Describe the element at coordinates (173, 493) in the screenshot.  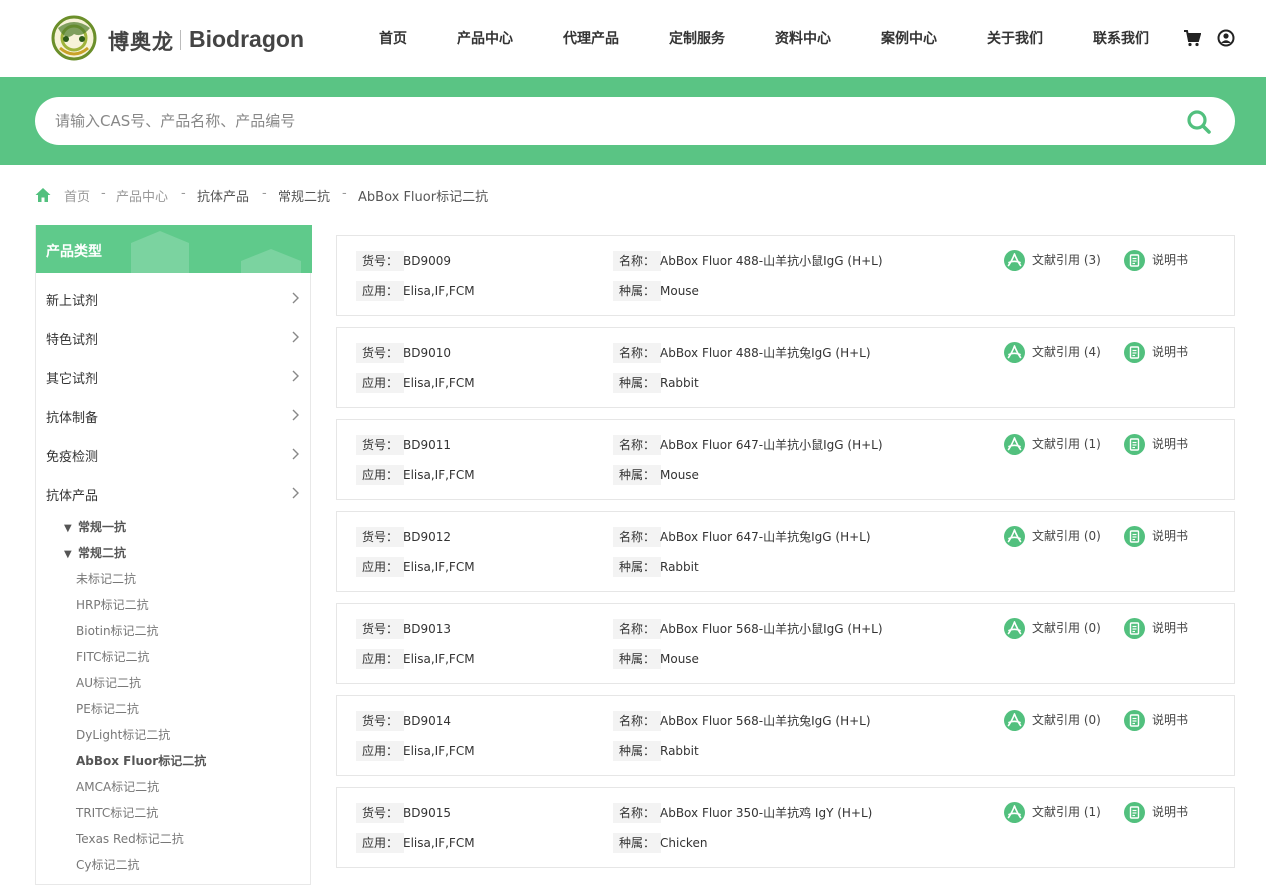
I see `sidebar-item-antibody-products: 抗体产品` at that location.